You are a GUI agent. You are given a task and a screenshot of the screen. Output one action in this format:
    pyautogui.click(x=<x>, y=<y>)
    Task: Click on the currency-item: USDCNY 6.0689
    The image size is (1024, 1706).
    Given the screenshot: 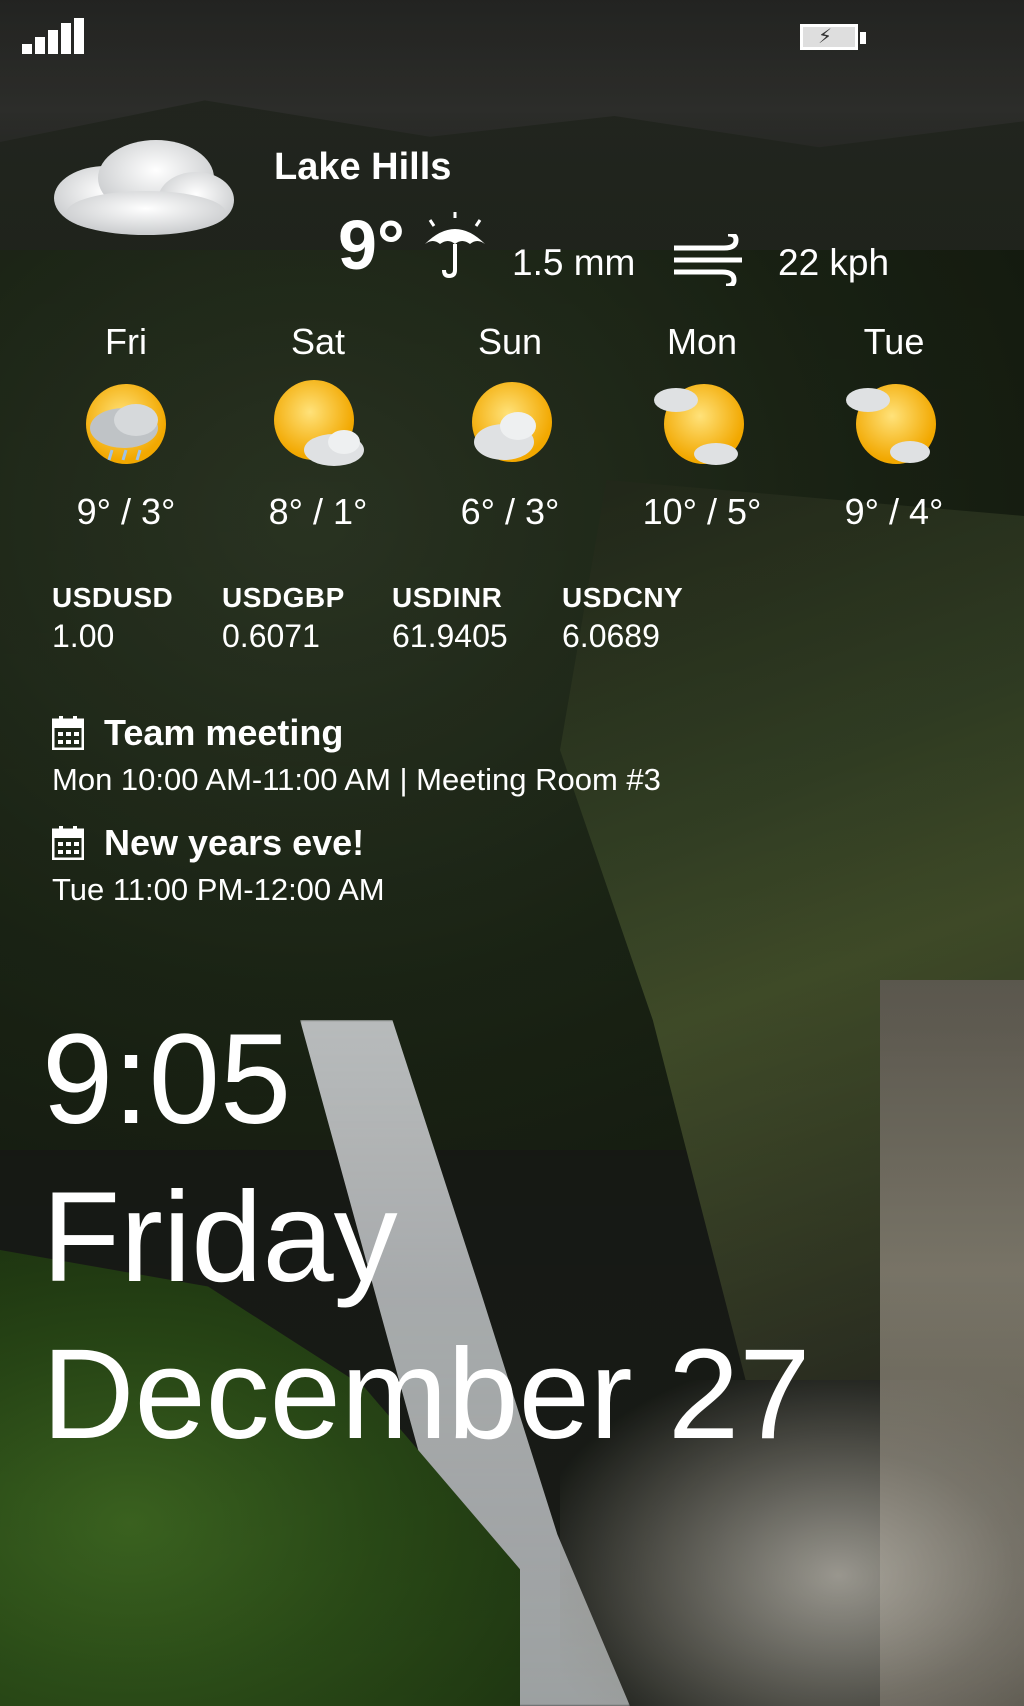 What is the action you would take?
    pyautogui.click(x=647, y=618)
    